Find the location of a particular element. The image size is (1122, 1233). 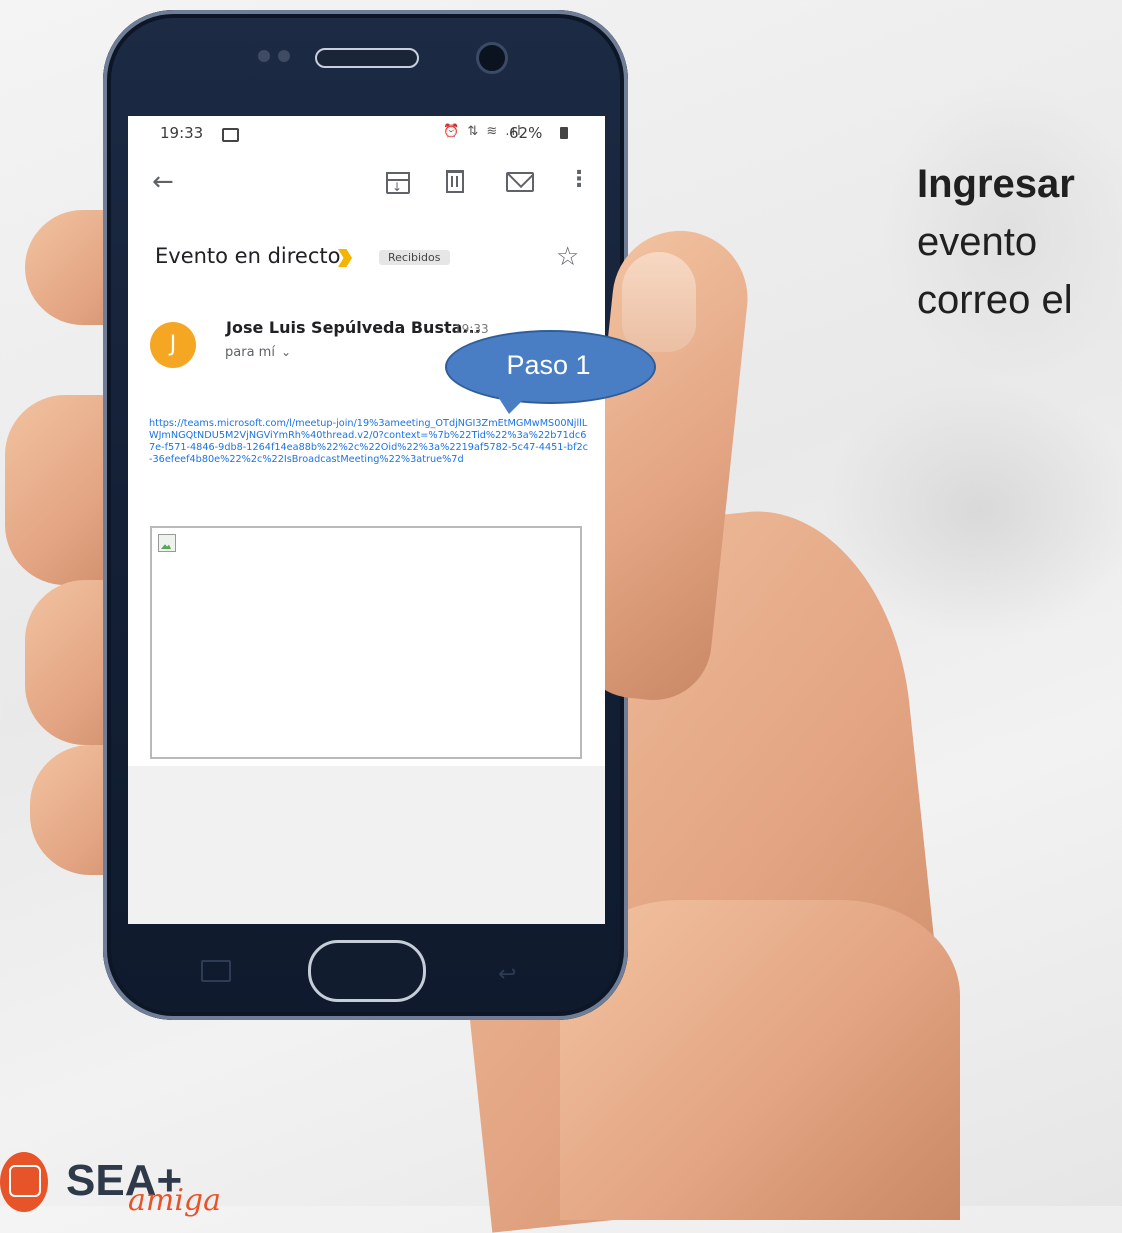

recent-apps-button is located at coordinates (216, 971).